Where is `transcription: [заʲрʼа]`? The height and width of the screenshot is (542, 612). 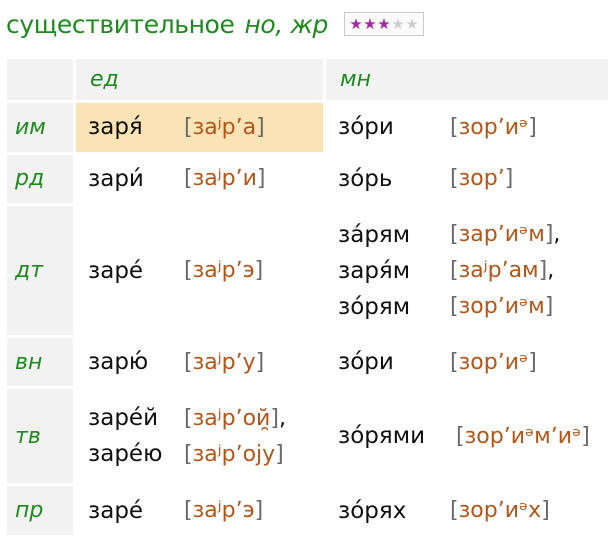
transcription: [заʲрʼа] is located at coordinates (224, 127).